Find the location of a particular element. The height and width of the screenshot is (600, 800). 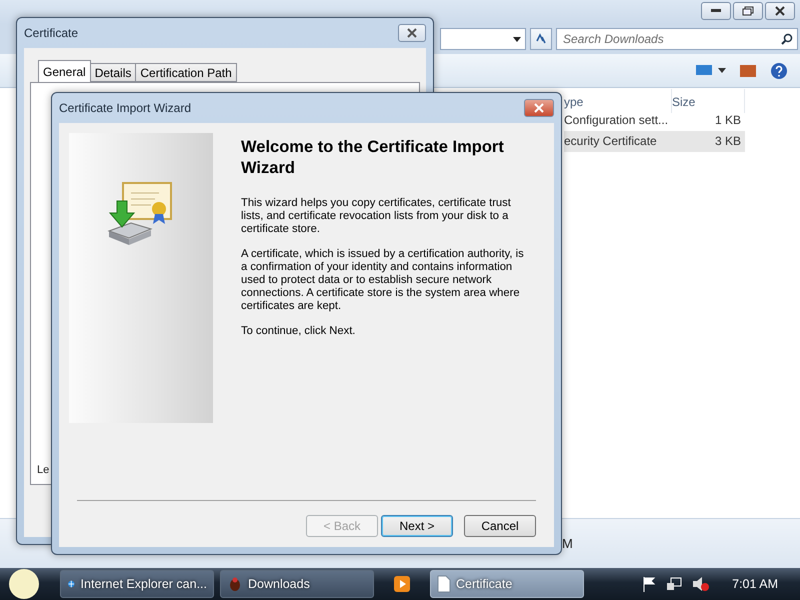

restore-icon is located at coordinates (748, 11).